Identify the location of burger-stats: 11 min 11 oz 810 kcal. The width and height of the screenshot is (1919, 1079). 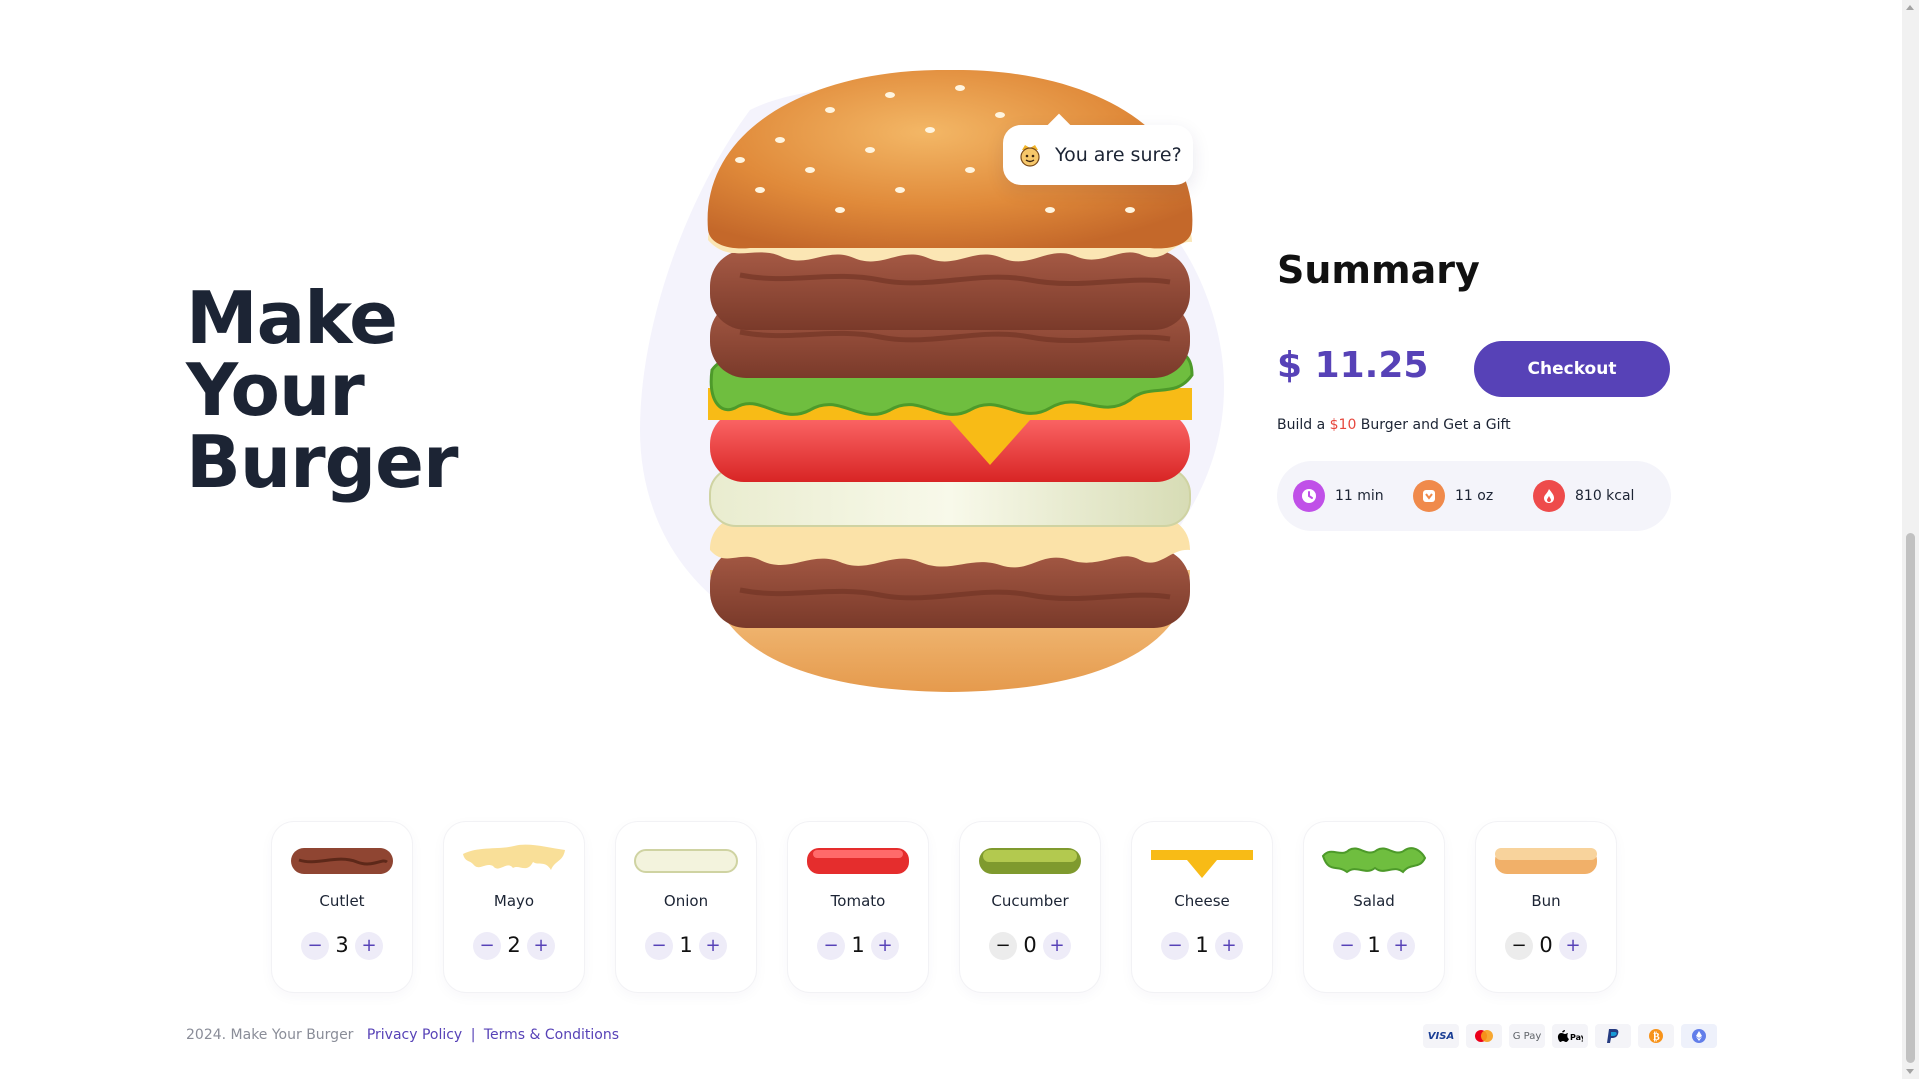
(1474, 496).